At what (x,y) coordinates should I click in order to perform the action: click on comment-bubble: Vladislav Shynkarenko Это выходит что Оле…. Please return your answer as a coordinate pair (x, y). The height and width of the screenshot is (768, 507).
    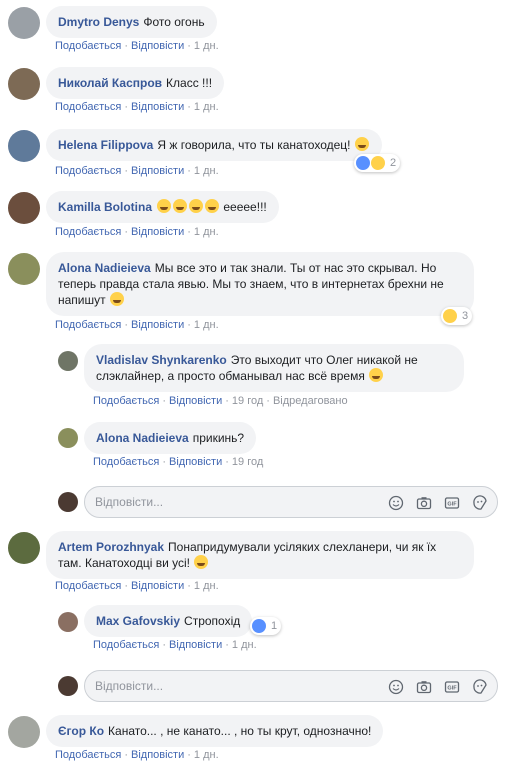
    Looking at the image, I should click on (274, 368).